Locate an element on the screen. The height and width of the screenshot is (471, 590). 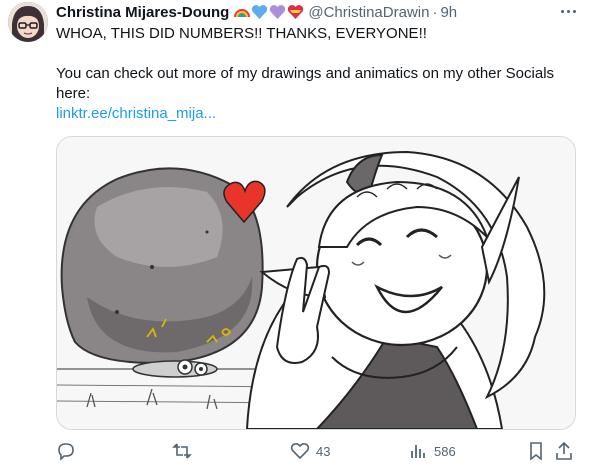
like-button: 43 is located at coordinates (310, 451).